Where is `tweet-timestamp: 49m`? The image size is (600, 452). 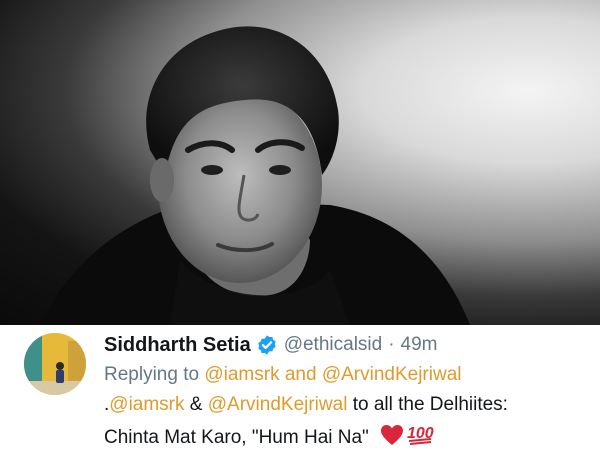 tweet-timestamp: 49m is located at coordinates (419, 345).